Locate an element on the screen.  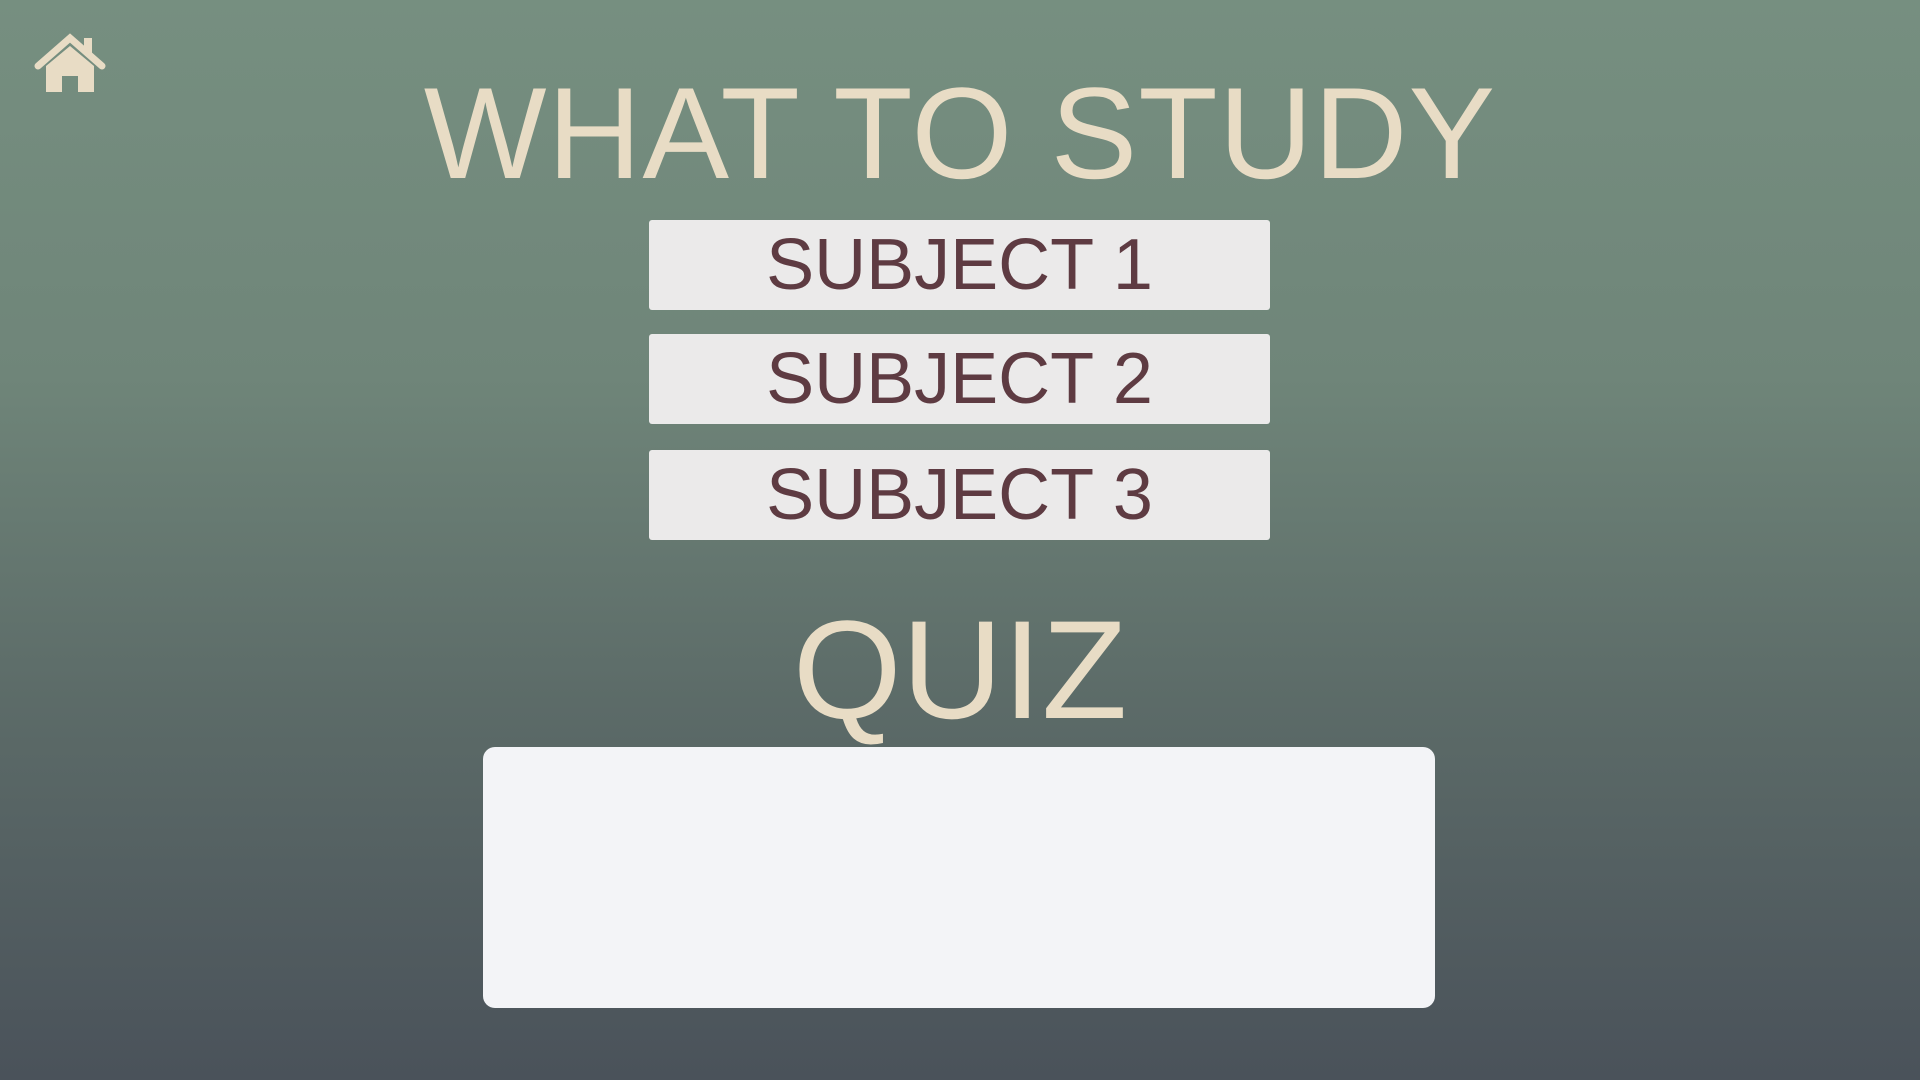
subject-button-2: SUBJECT 2 is located at coordinates (959, 379).